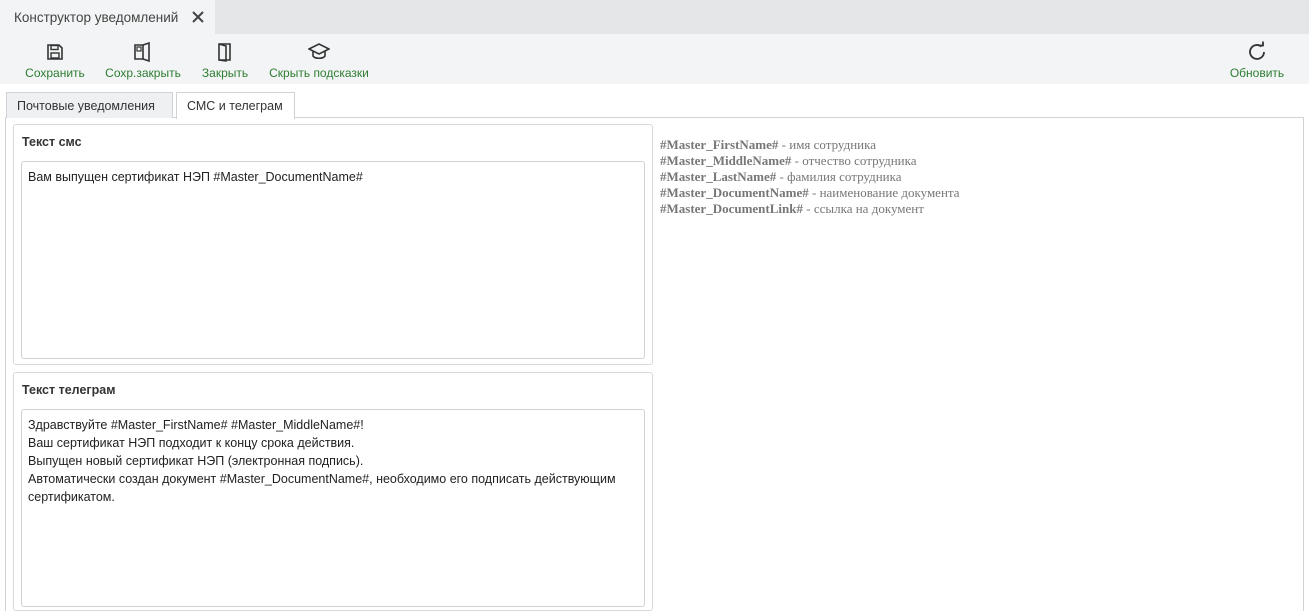 Image resolution: width=1309 pixels, height=611 pixels. I want to click on refresh-icon, so click(1257, 50).